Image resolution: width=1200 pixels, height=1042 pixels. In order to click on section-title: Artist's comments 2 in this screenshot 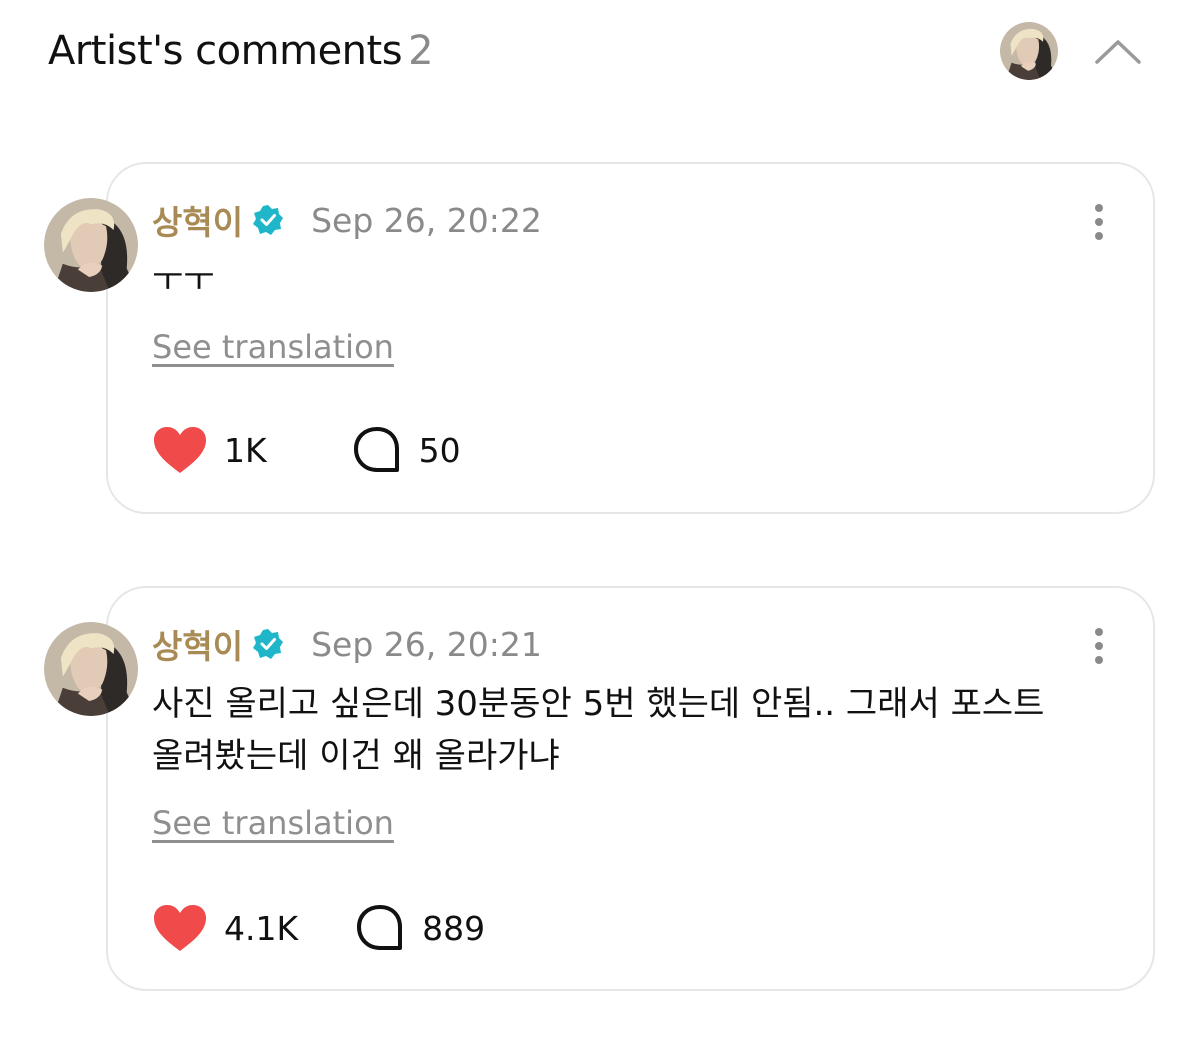, I will do `click(241, 51)`.